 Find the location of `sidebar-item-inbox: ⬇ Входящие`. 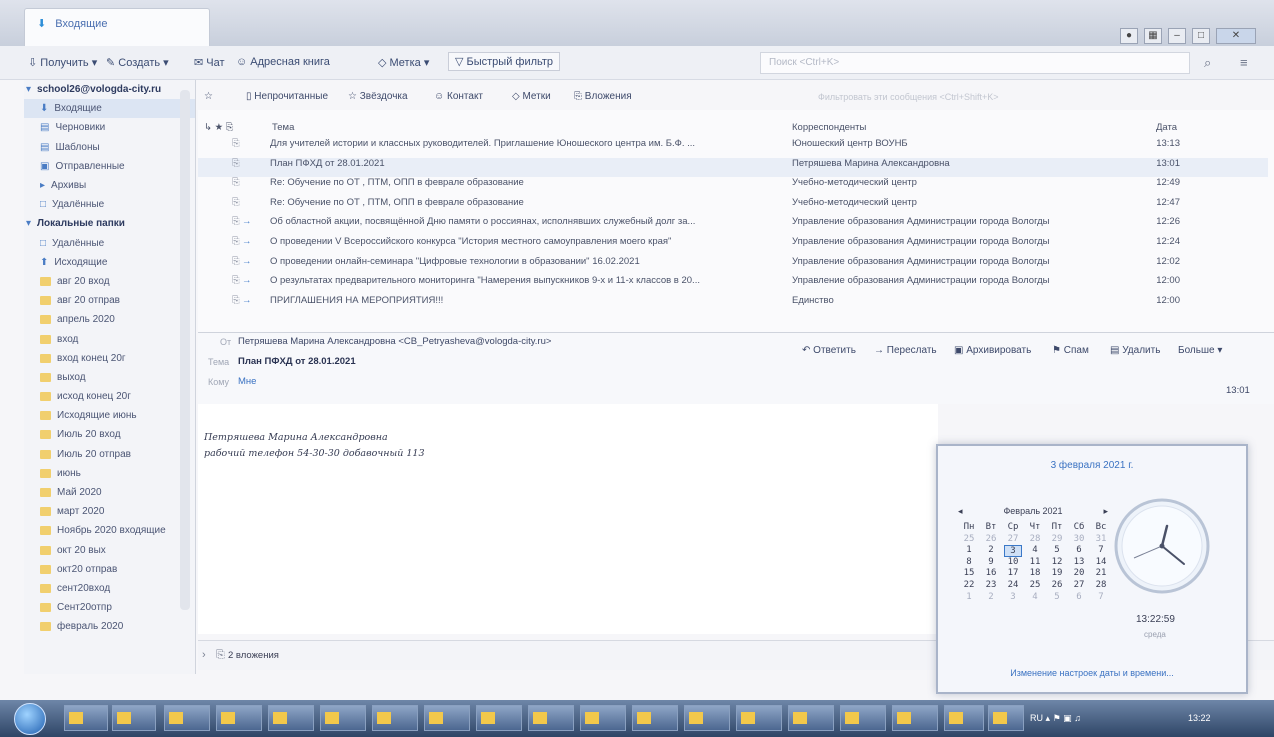

sidebar-item-inbox: ⬇ Входящие is located at coordinates (109, 109).